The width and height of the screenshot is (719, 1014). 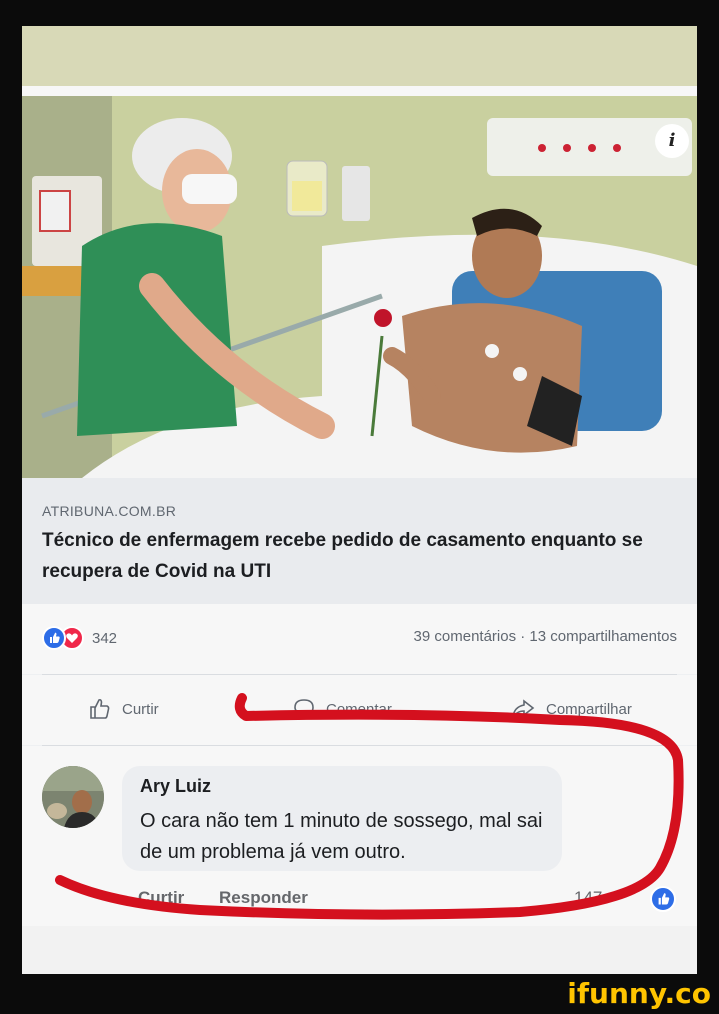 What do you see at coordinates (175, 786) in the screenshot?
I see `comment-author: Ary Luiz` at bounding box center [175, 786].